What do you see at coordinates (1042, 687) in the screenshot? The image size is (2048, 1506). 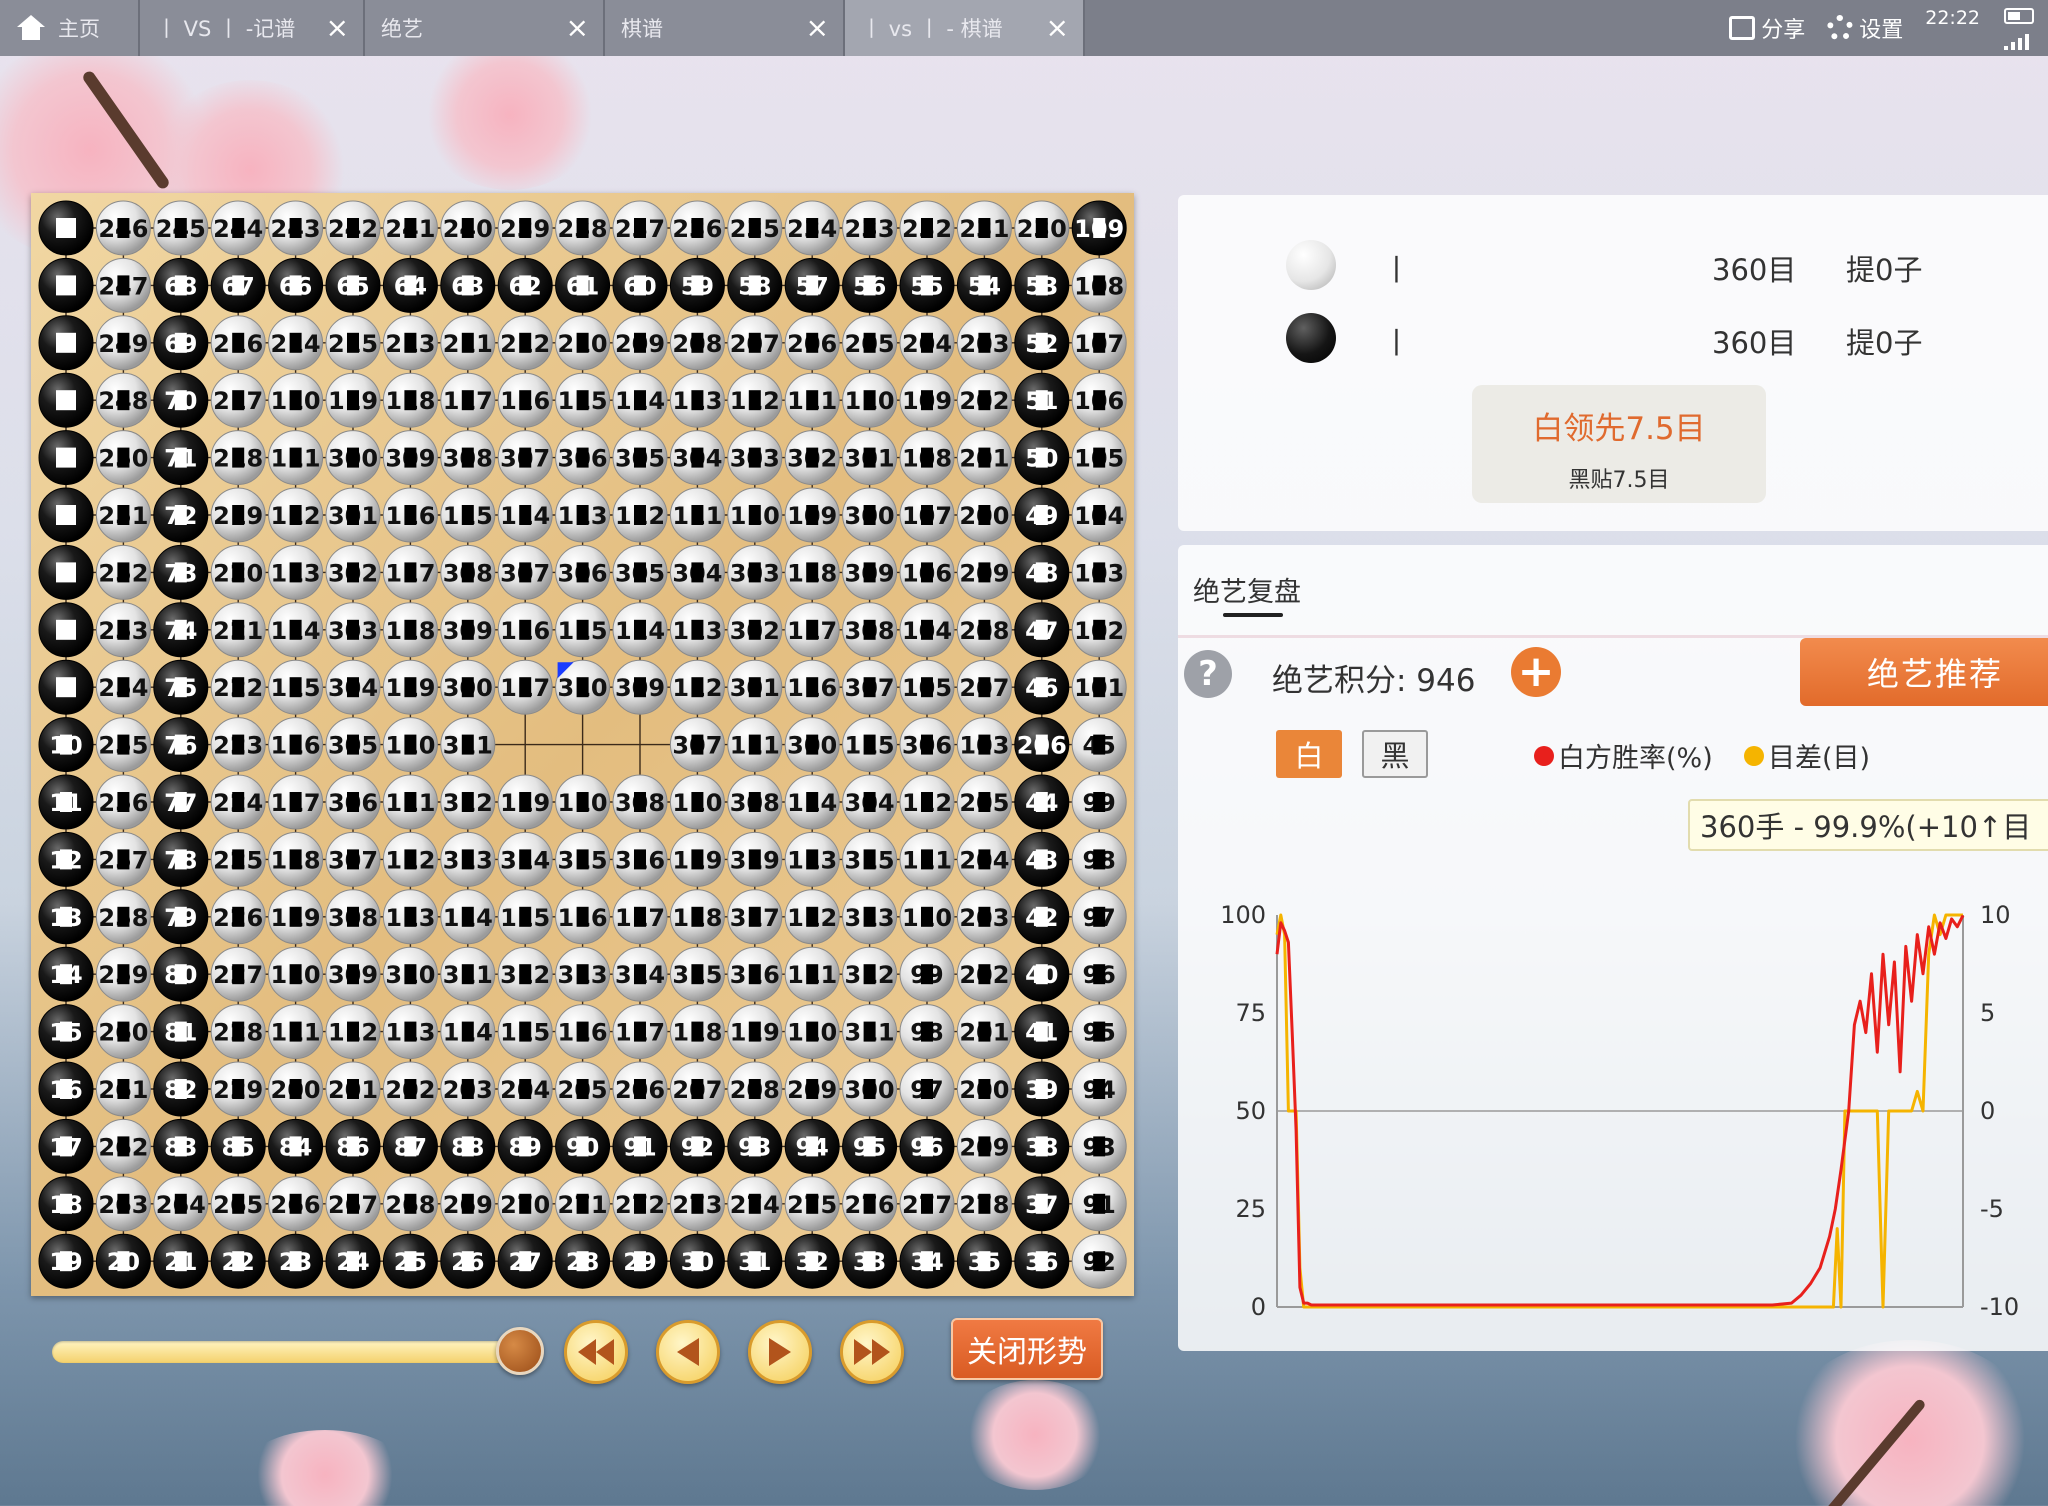 I see `go-stone: 46` at bounding box center [1042, 687].